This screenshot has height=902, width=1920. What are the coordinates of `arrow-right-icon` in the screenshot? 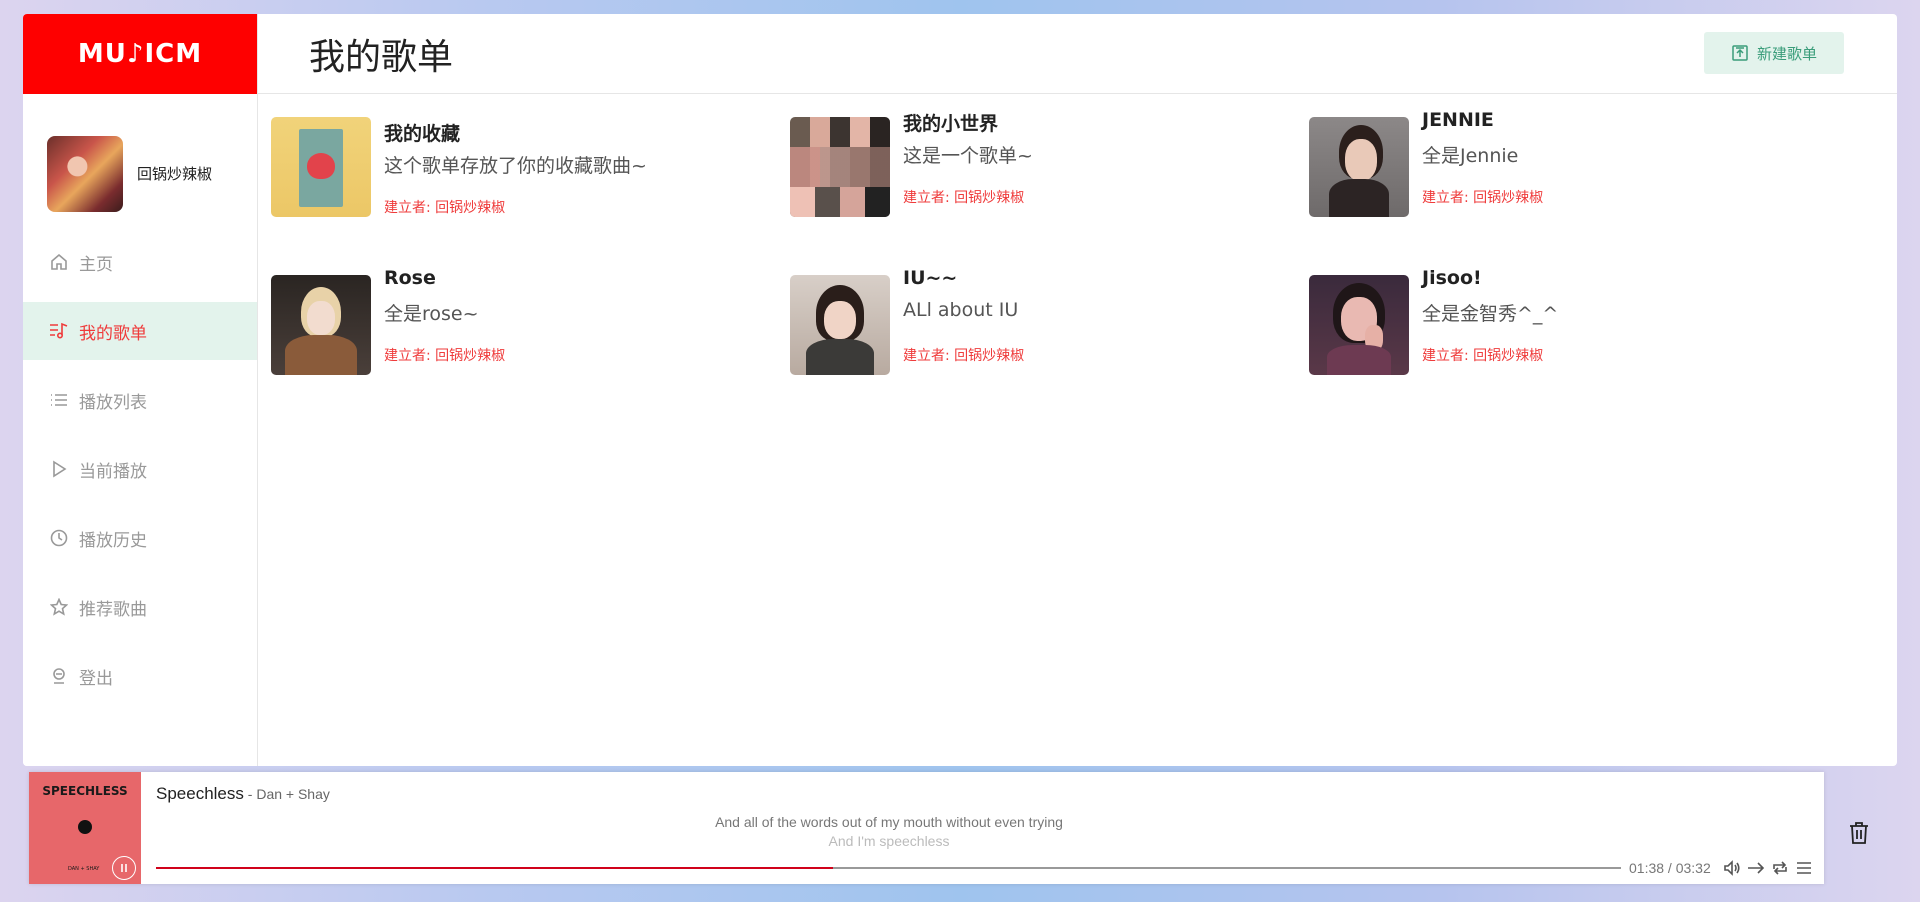 It's located at (1756, 868).